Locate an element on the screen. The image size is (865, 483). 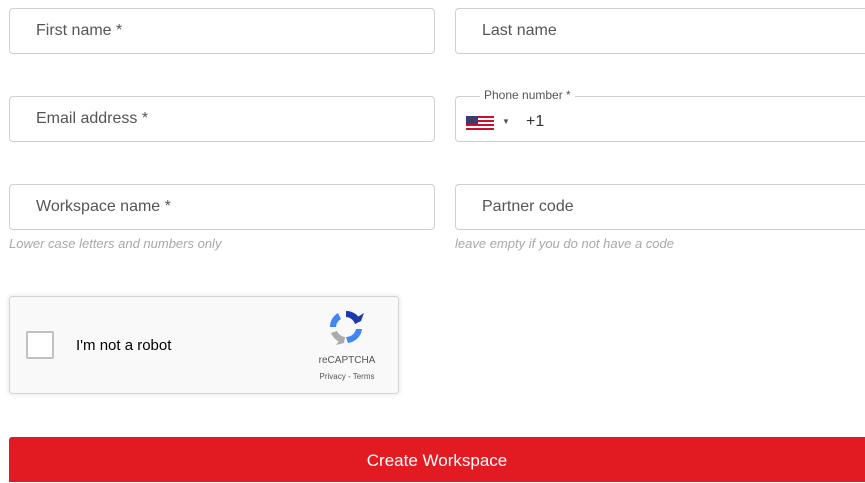
recaptcha-links: Privacy - Terms is located at coordinates (347, 376).